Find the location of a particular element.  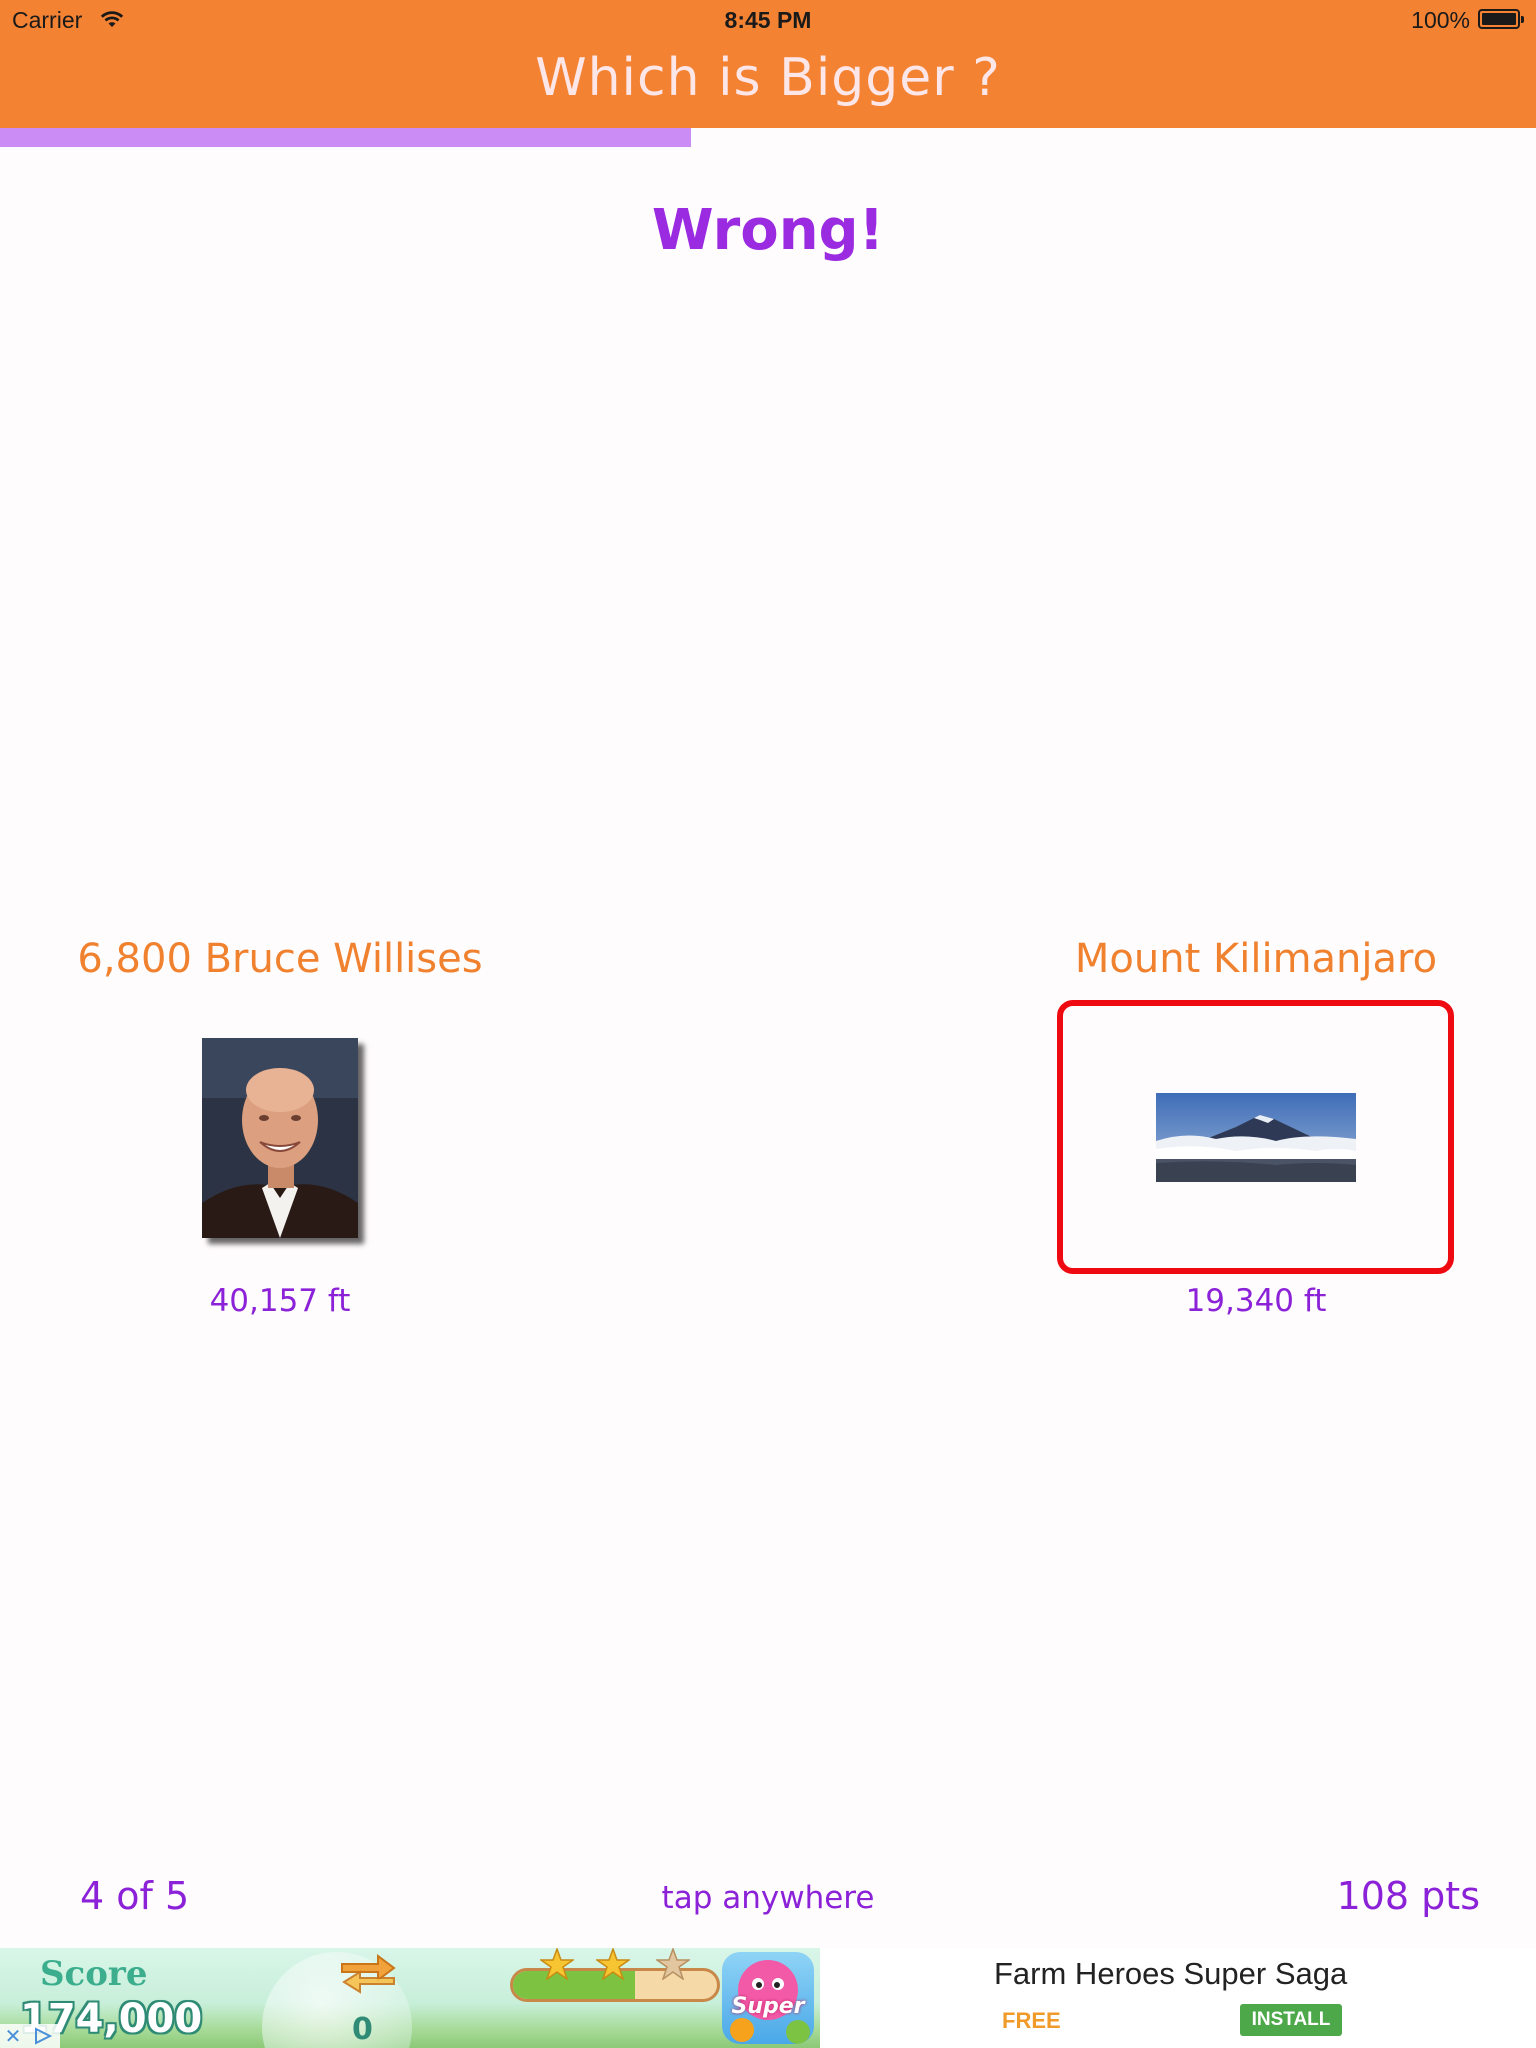

question-progress-bar is located at coordinates (768, 137).